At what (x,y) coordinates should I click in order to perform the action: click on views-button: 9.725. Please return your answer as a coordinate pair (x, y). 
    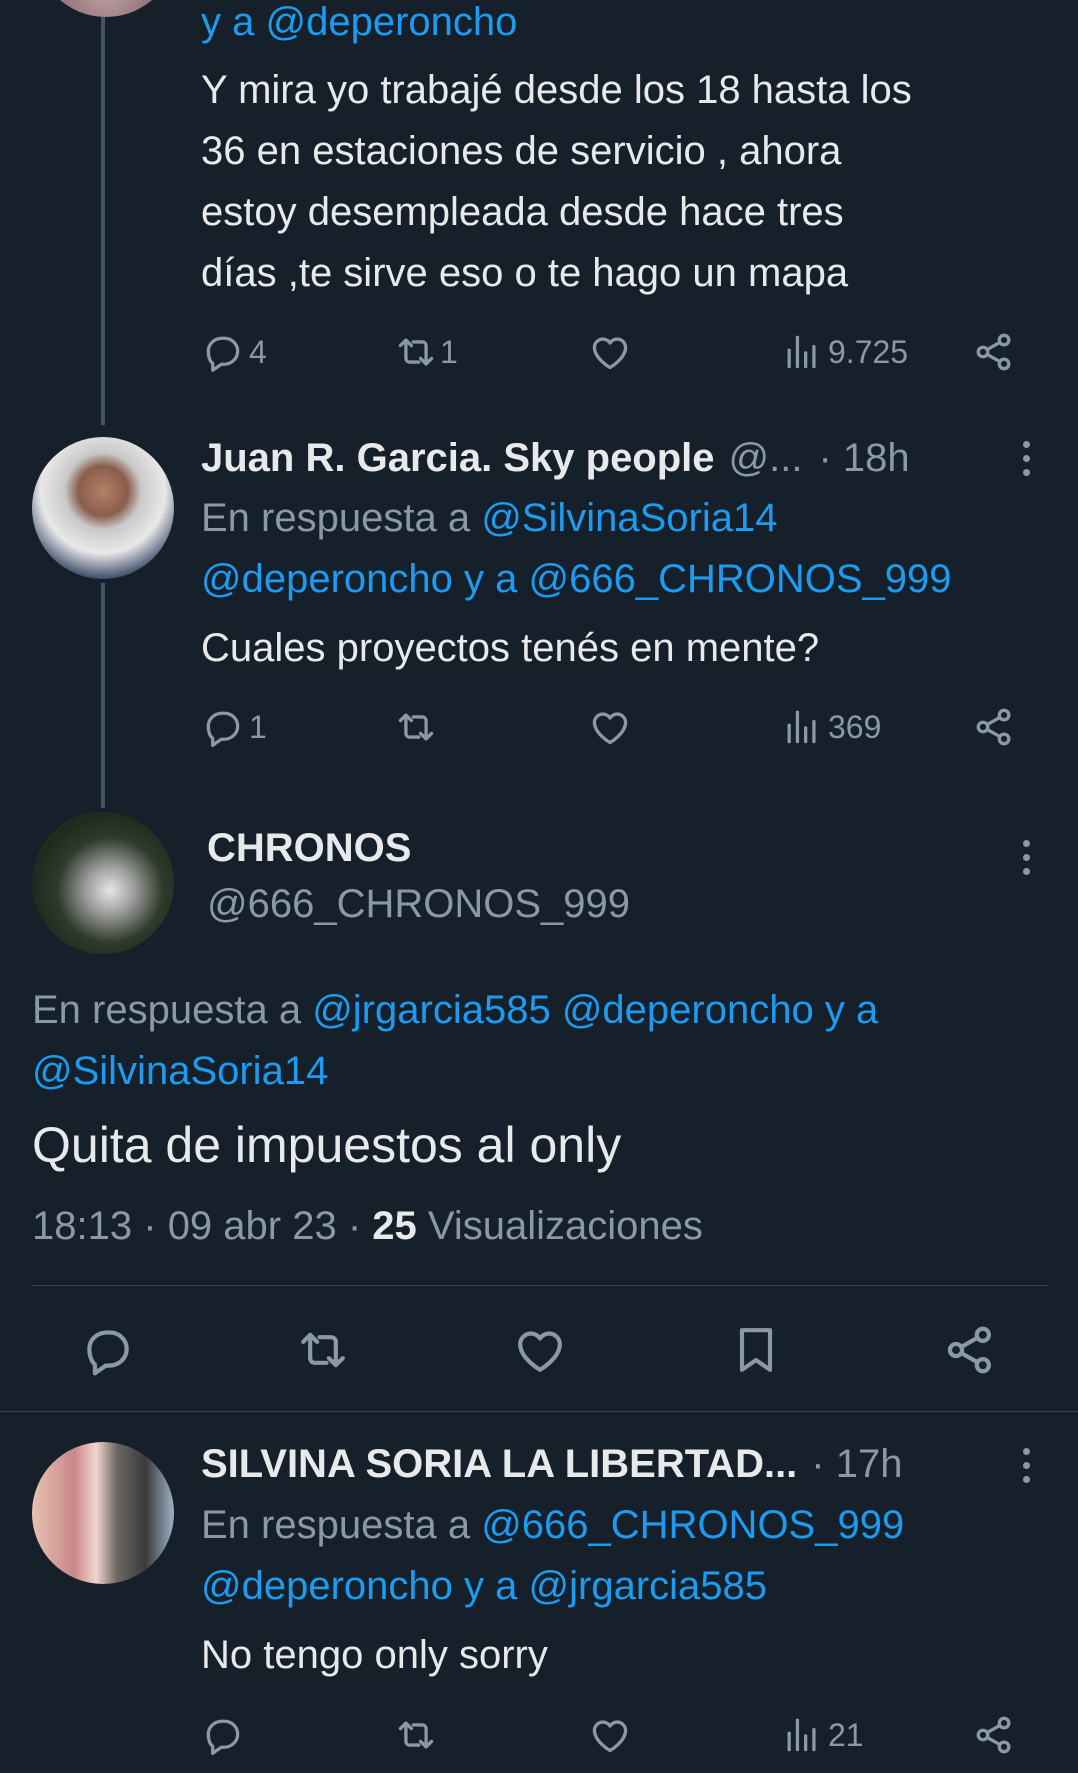
    Looking at the image, I should click on (844, 352).